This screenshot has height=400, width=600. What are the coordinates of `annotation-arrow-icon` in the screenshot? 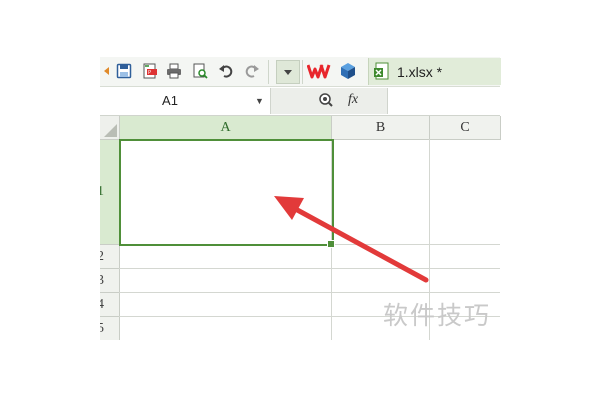 It's located at (351, 239).